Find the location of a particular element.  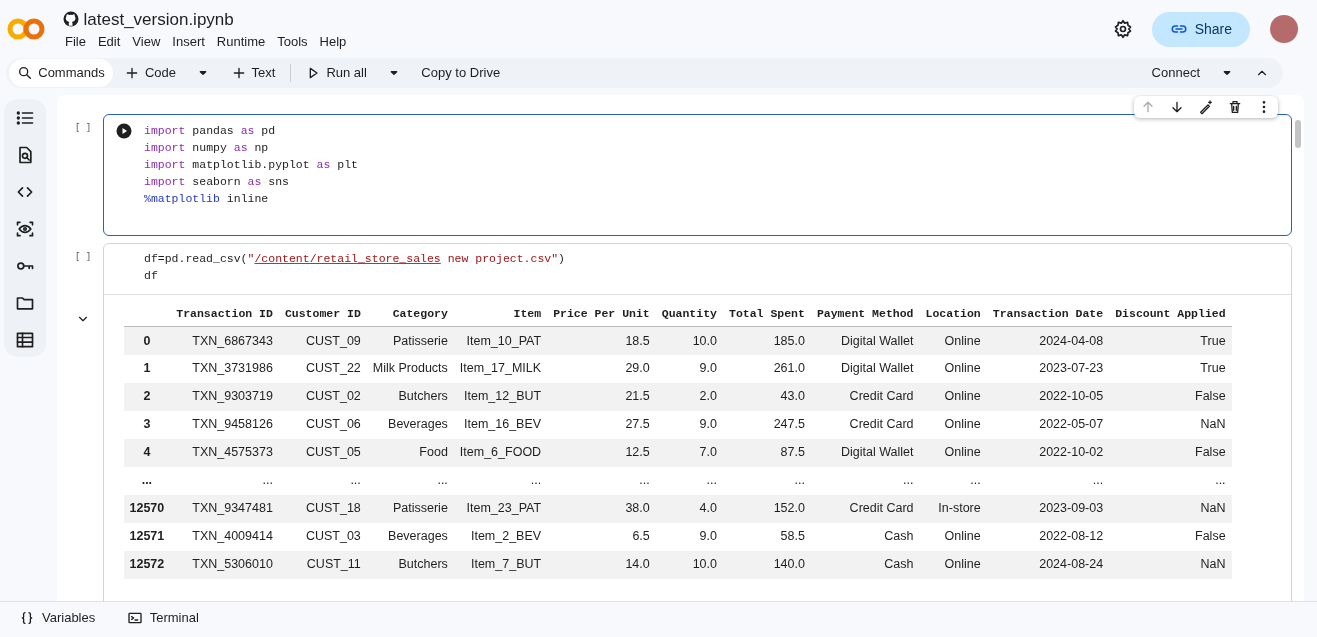

table-cell: 152.0 is located at coordinates (767, 508).